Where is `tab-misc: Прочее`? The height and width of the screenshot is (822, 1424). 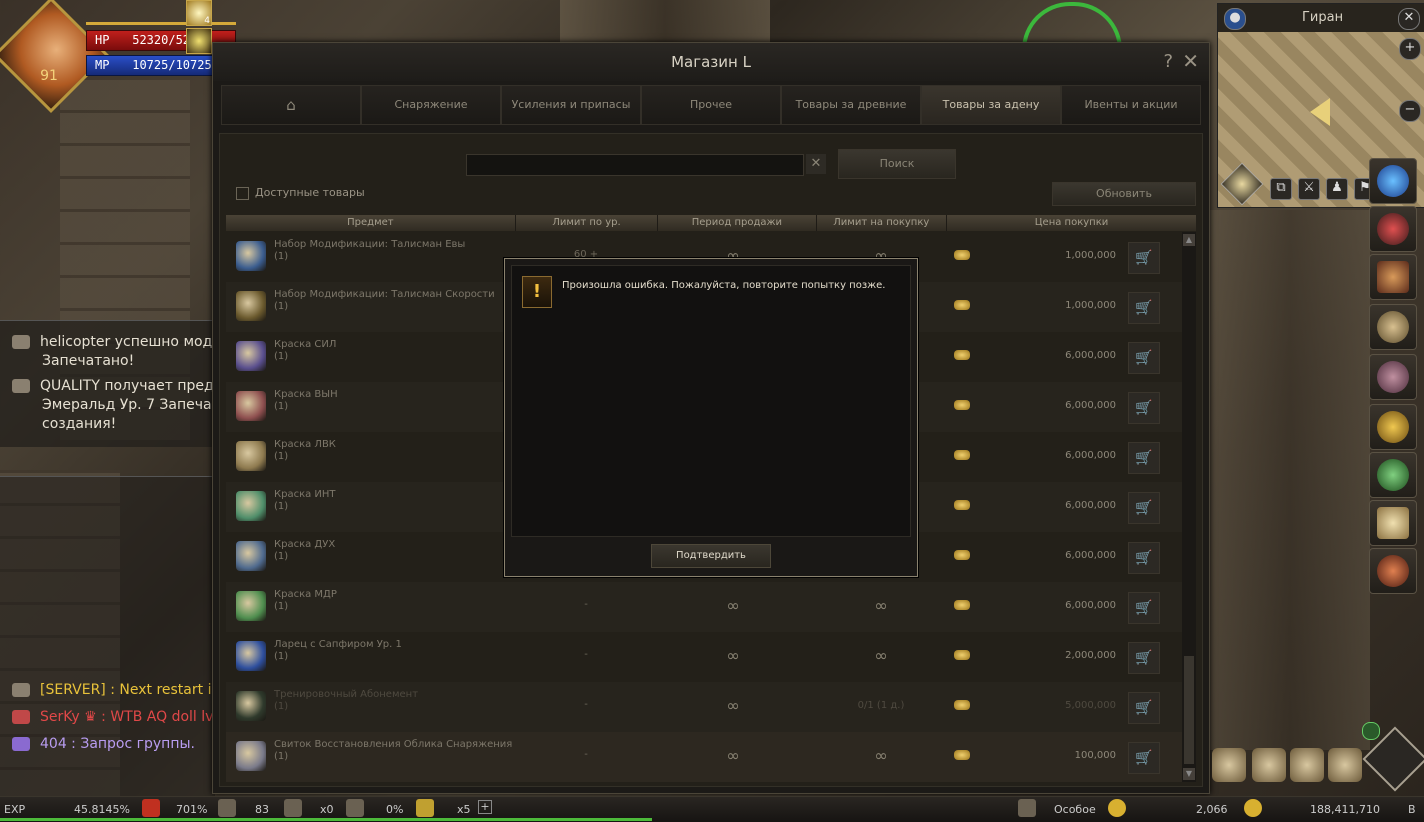
tab-misc: Прочее is located at coordinates (711, 105).